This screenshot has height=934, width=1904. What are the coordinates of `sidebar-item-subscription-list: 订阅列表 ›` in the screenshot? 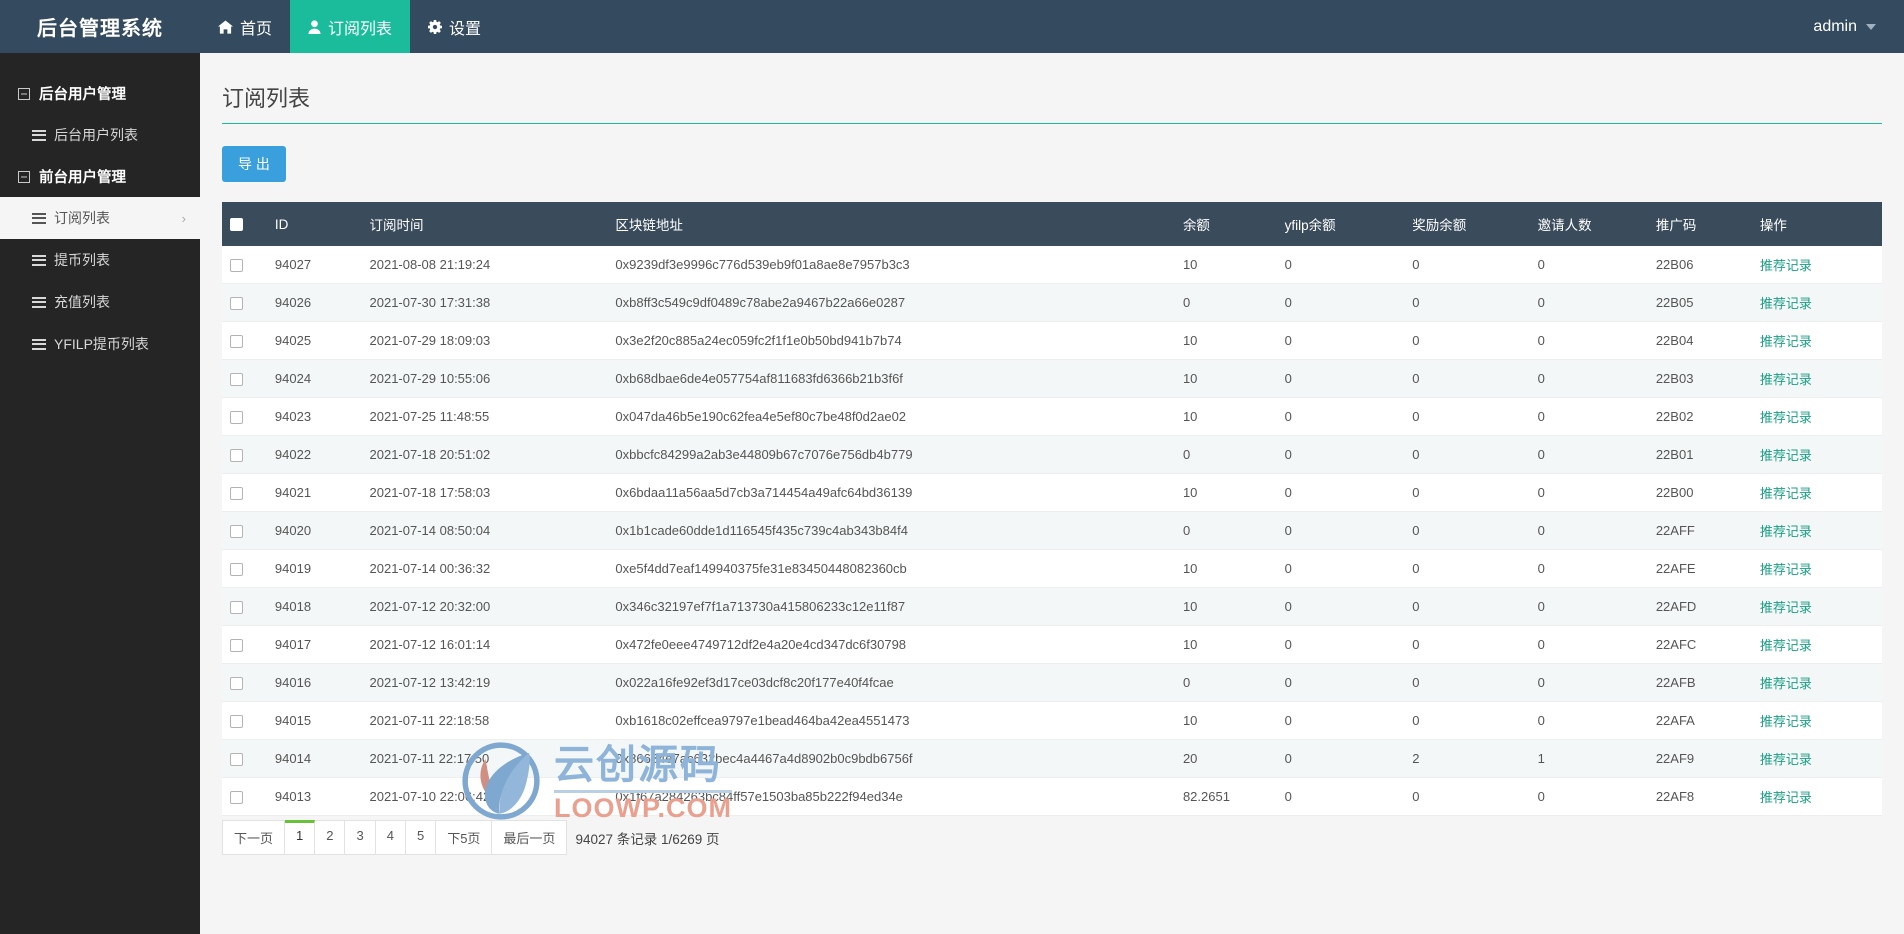 It's located at (100, 218).